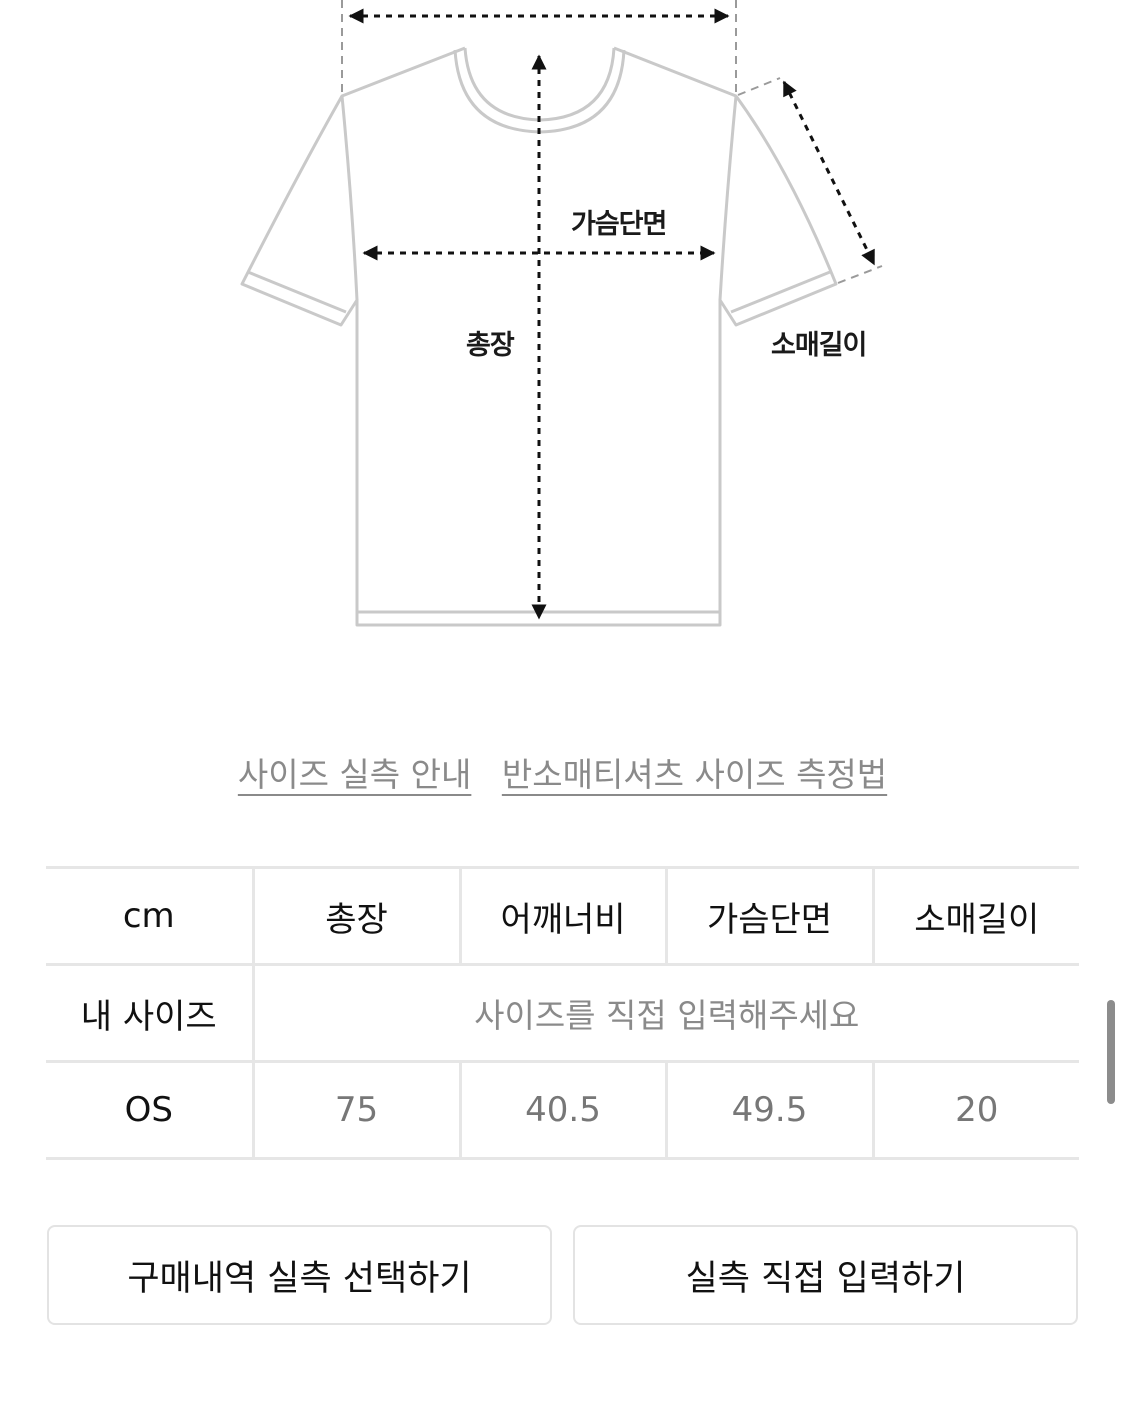 The image size is (1125, 1417). Describe the element at coordinates (299, 1275) in the screenshot. I see `select-purchase-history-button: 구매내역 실측 선택하기` at that location.